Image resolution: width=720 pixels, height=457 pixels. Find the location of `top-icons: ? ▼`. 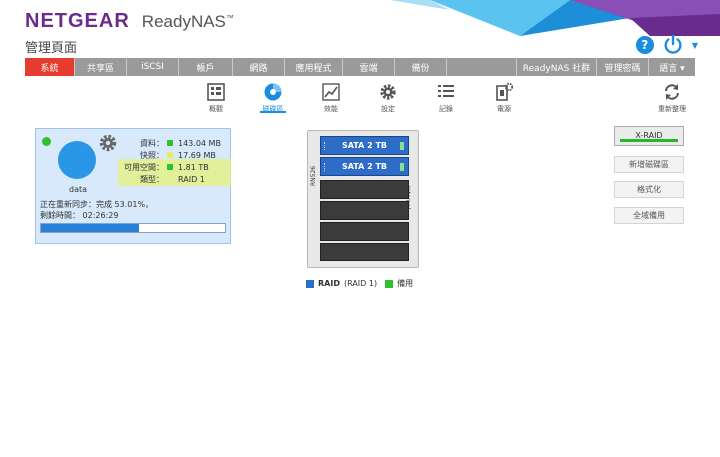

top-icons: ? ▼ is located at coordinates (666, 45).